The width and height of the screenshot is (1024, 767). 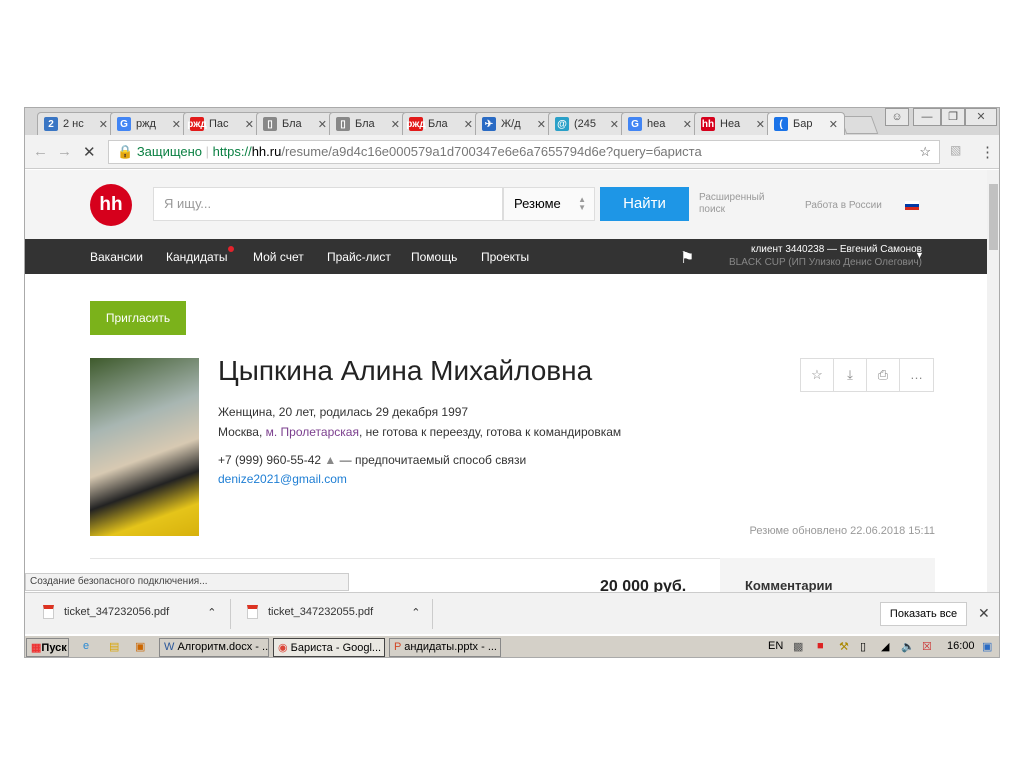 I want to click on tool-icon: ⚒, so click(x=844, y=646).